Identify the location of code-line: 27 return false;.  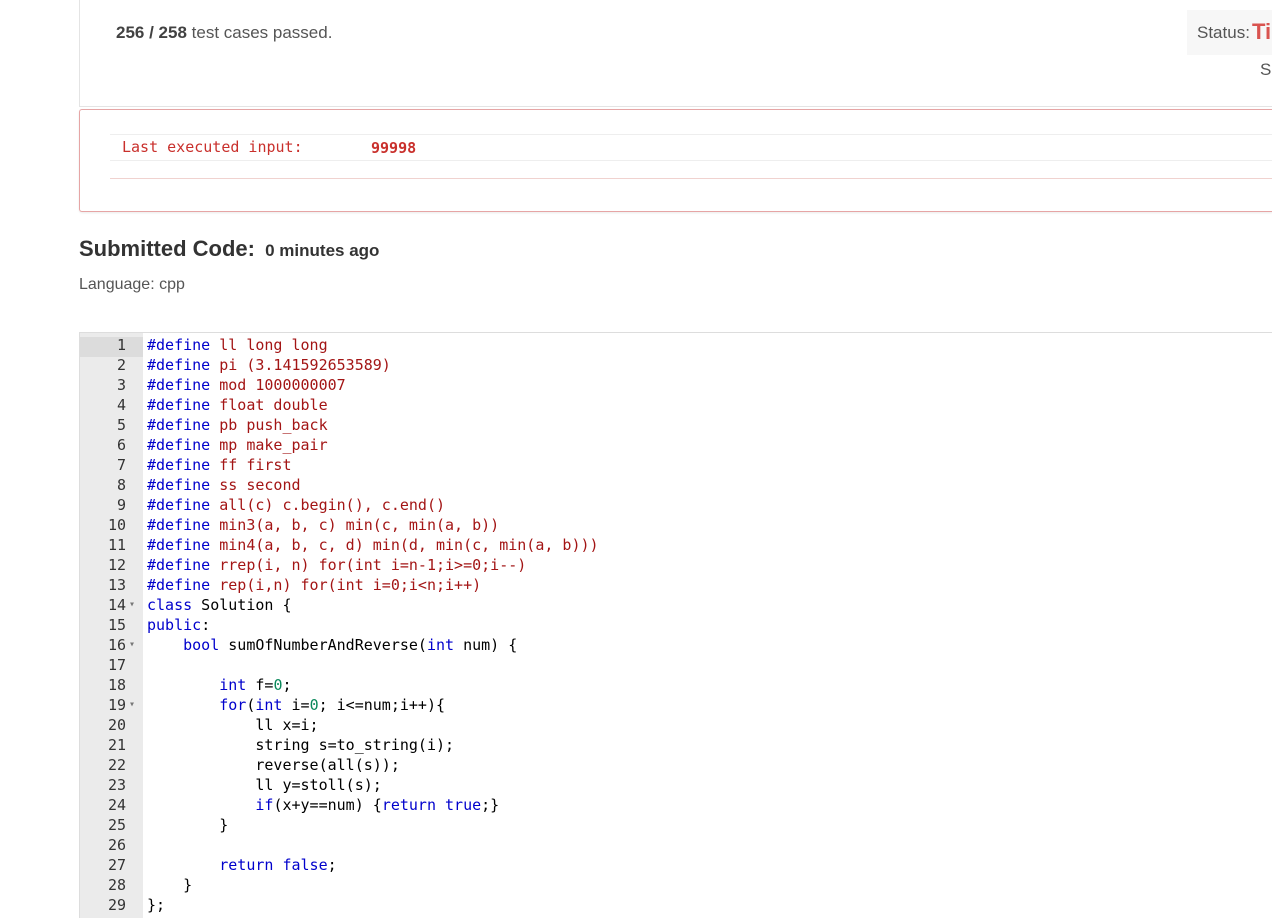
(676, 865).